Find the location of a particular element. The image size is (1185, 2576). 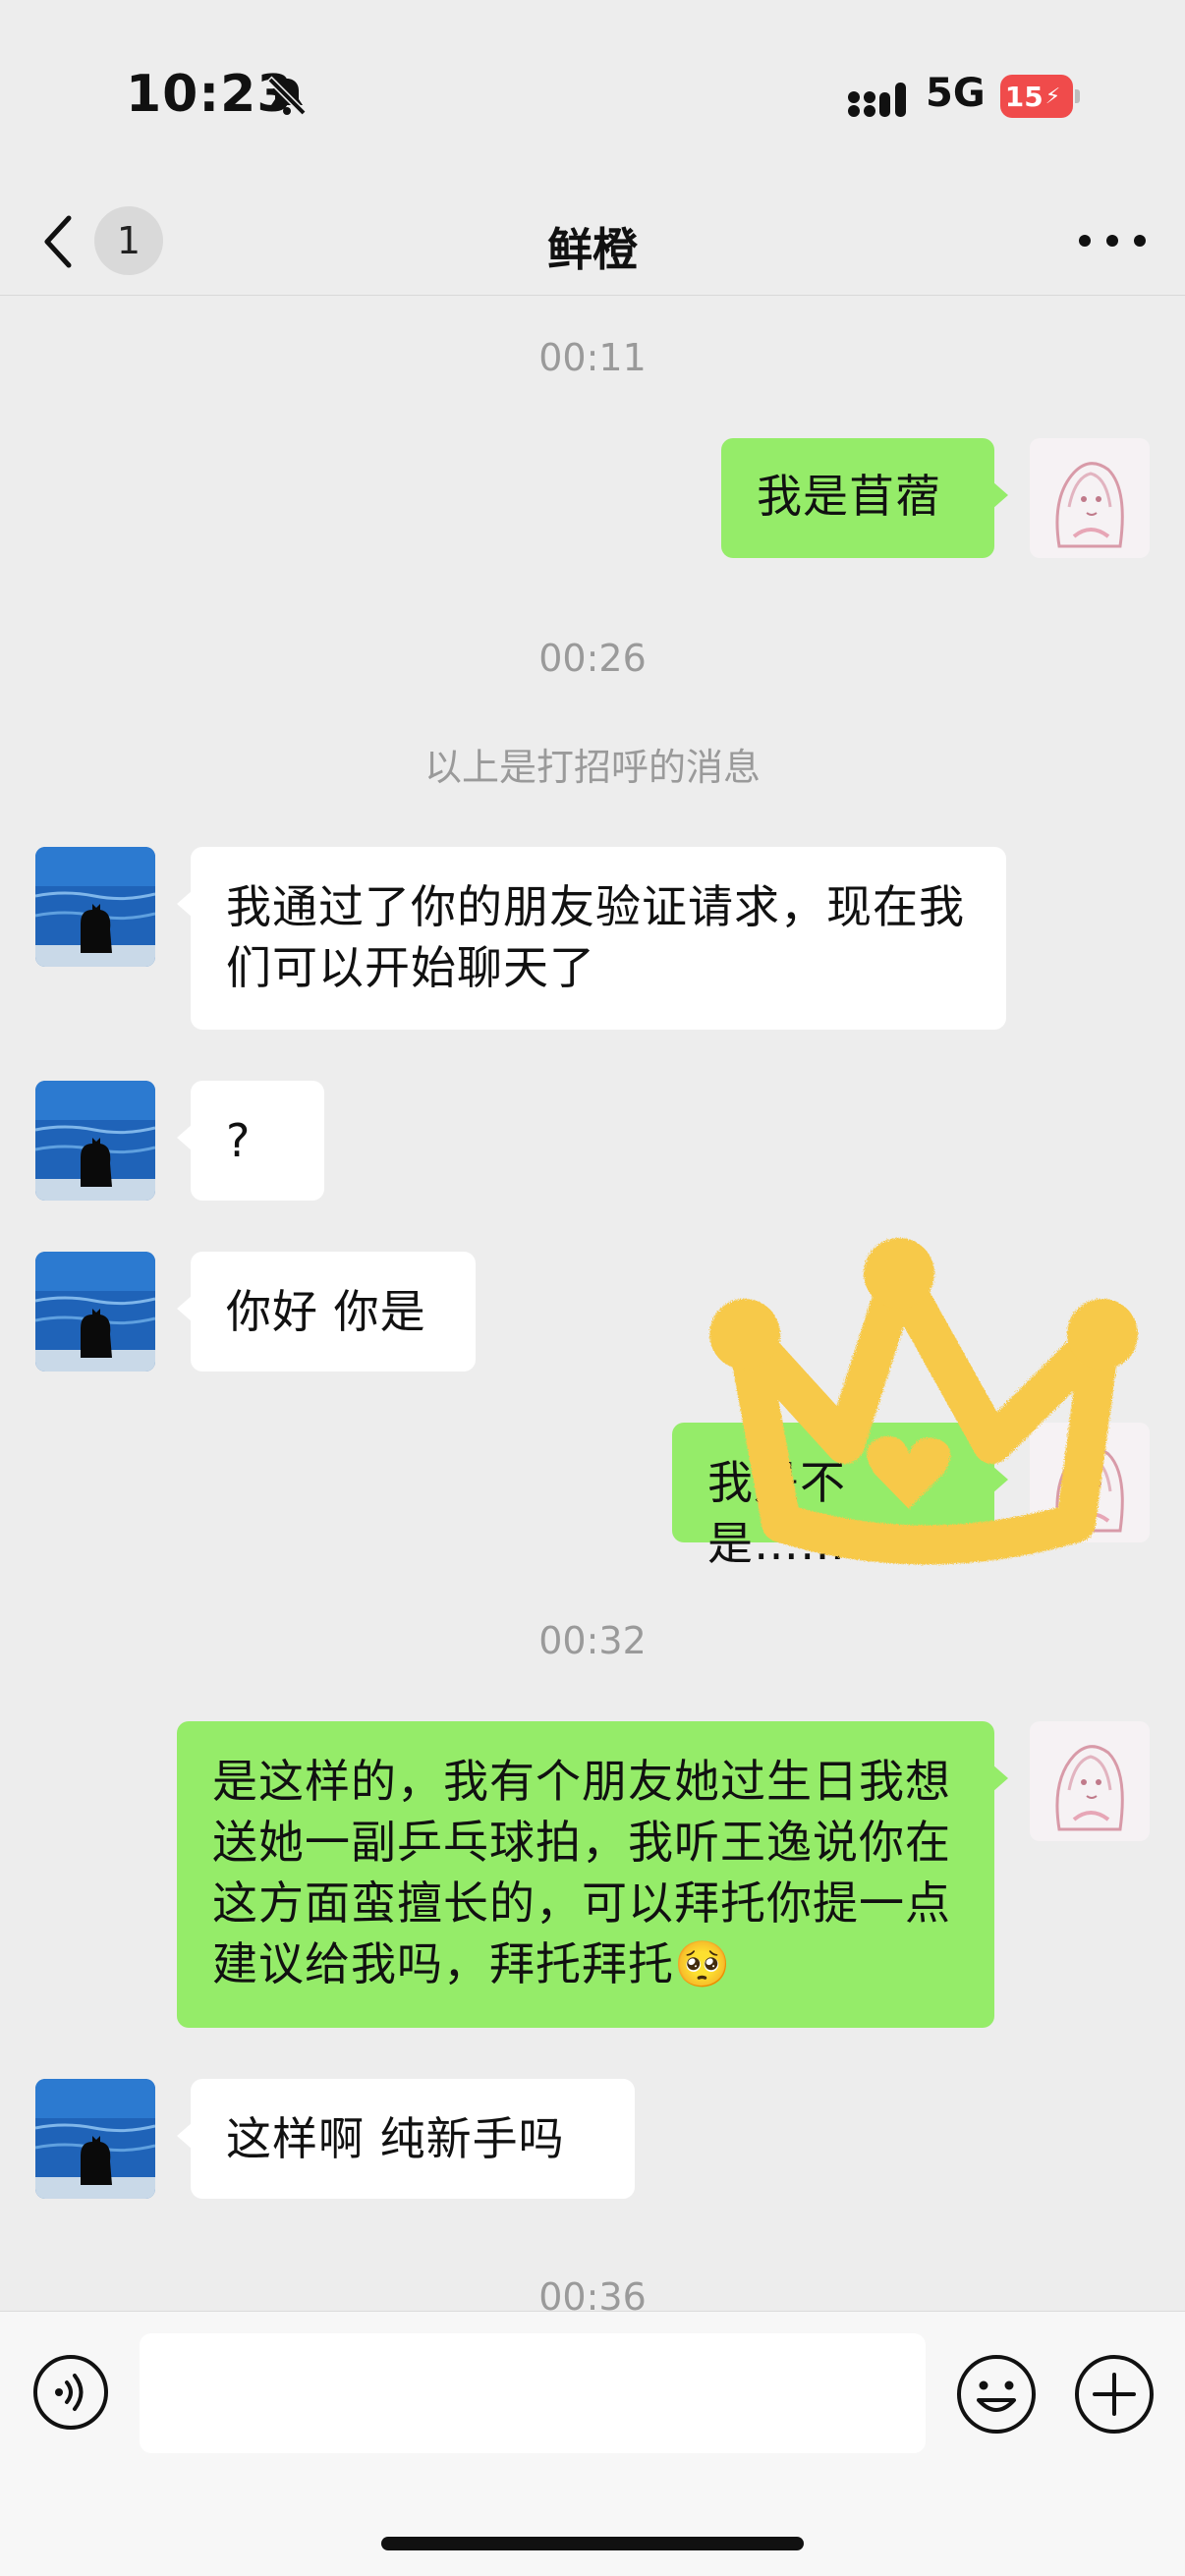

message-bubble-received: ? is located at coordinates (251, 1141).